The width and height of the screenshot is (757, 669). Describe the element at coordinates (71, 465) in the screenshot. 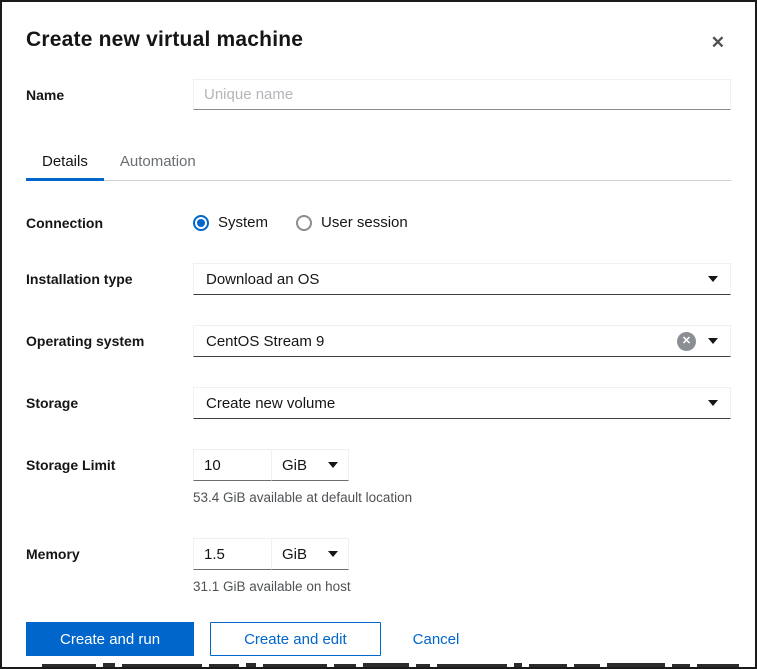

I see `storage-limit-label: Storage Limit` at that location.